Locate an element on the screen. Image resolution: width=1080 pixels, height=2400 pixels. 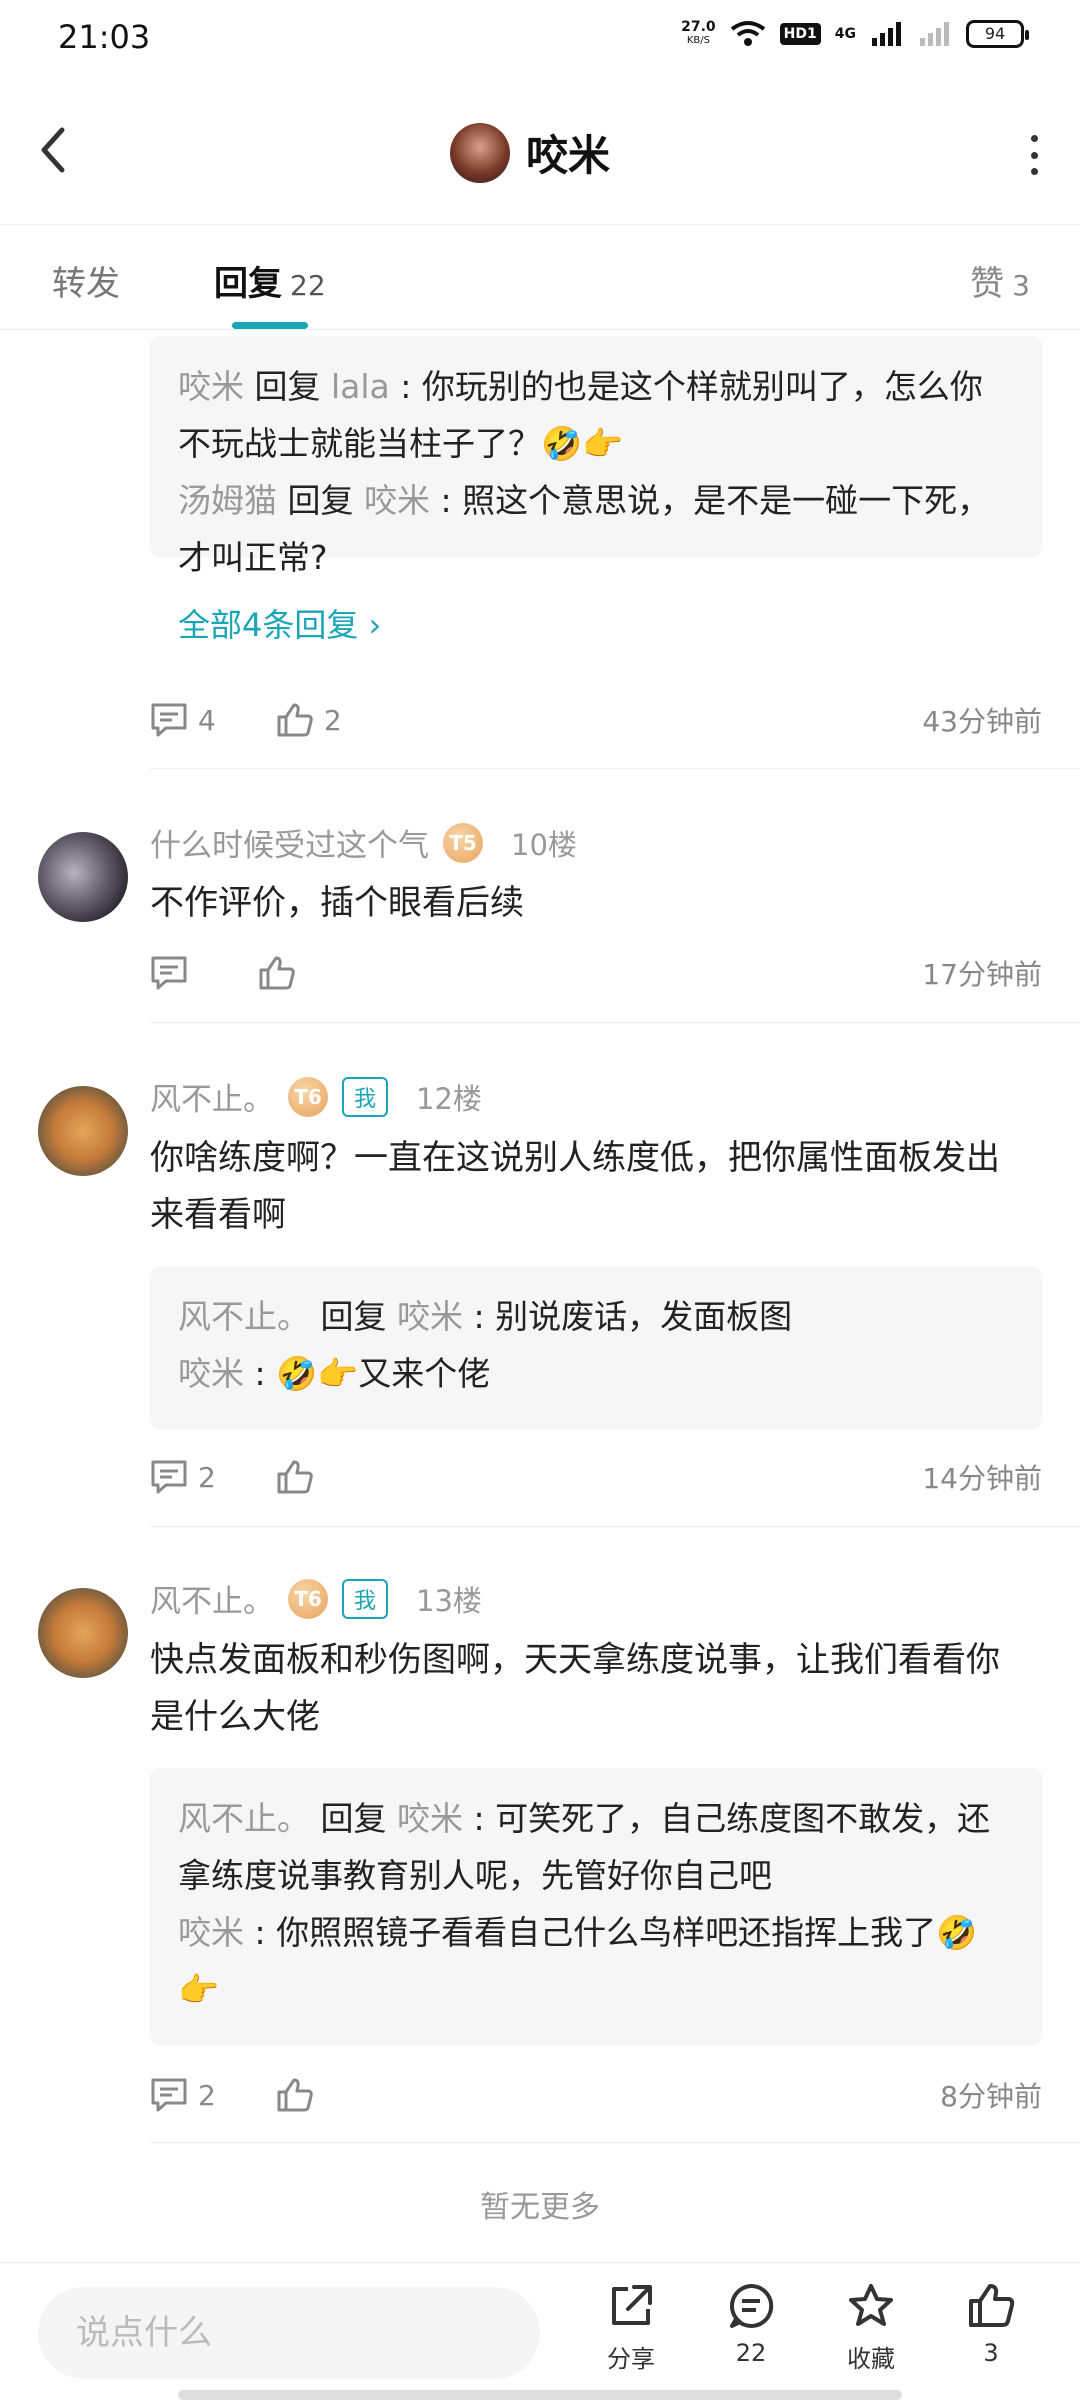
top-header: 咬米 is located at coordinates (540, 152).